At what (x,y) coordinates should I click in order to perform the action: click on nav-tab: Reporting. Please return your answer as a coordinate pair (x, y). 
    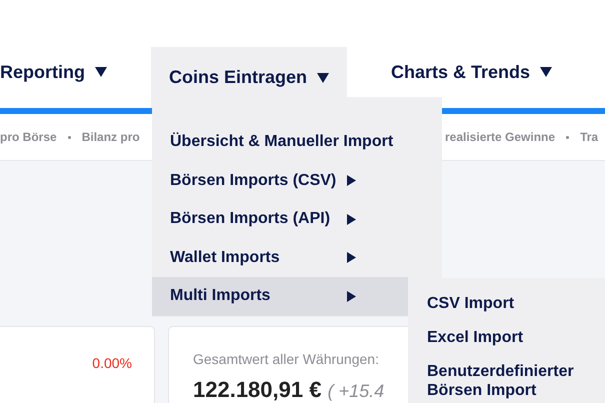
    Looking at the image, I should click on (62, 72).